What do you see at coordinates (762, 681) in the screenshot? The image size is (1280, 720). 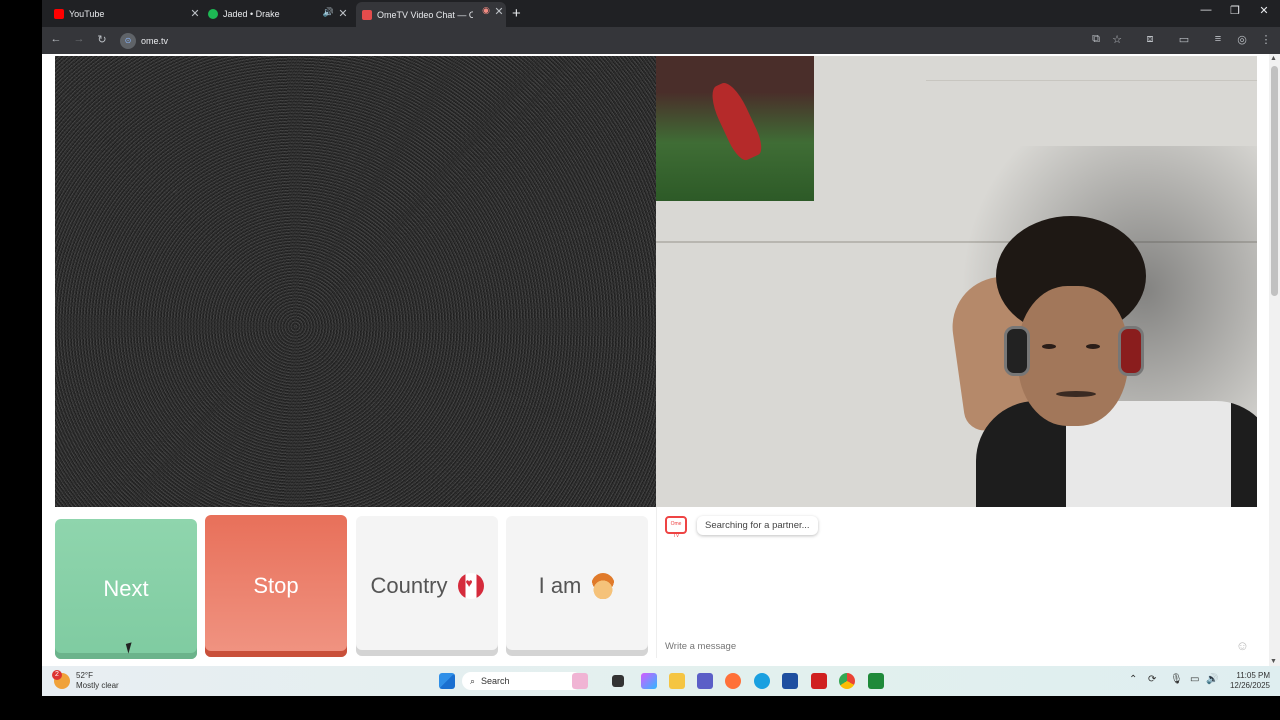 I see `edge-icon` at bounding box center [762, 681].